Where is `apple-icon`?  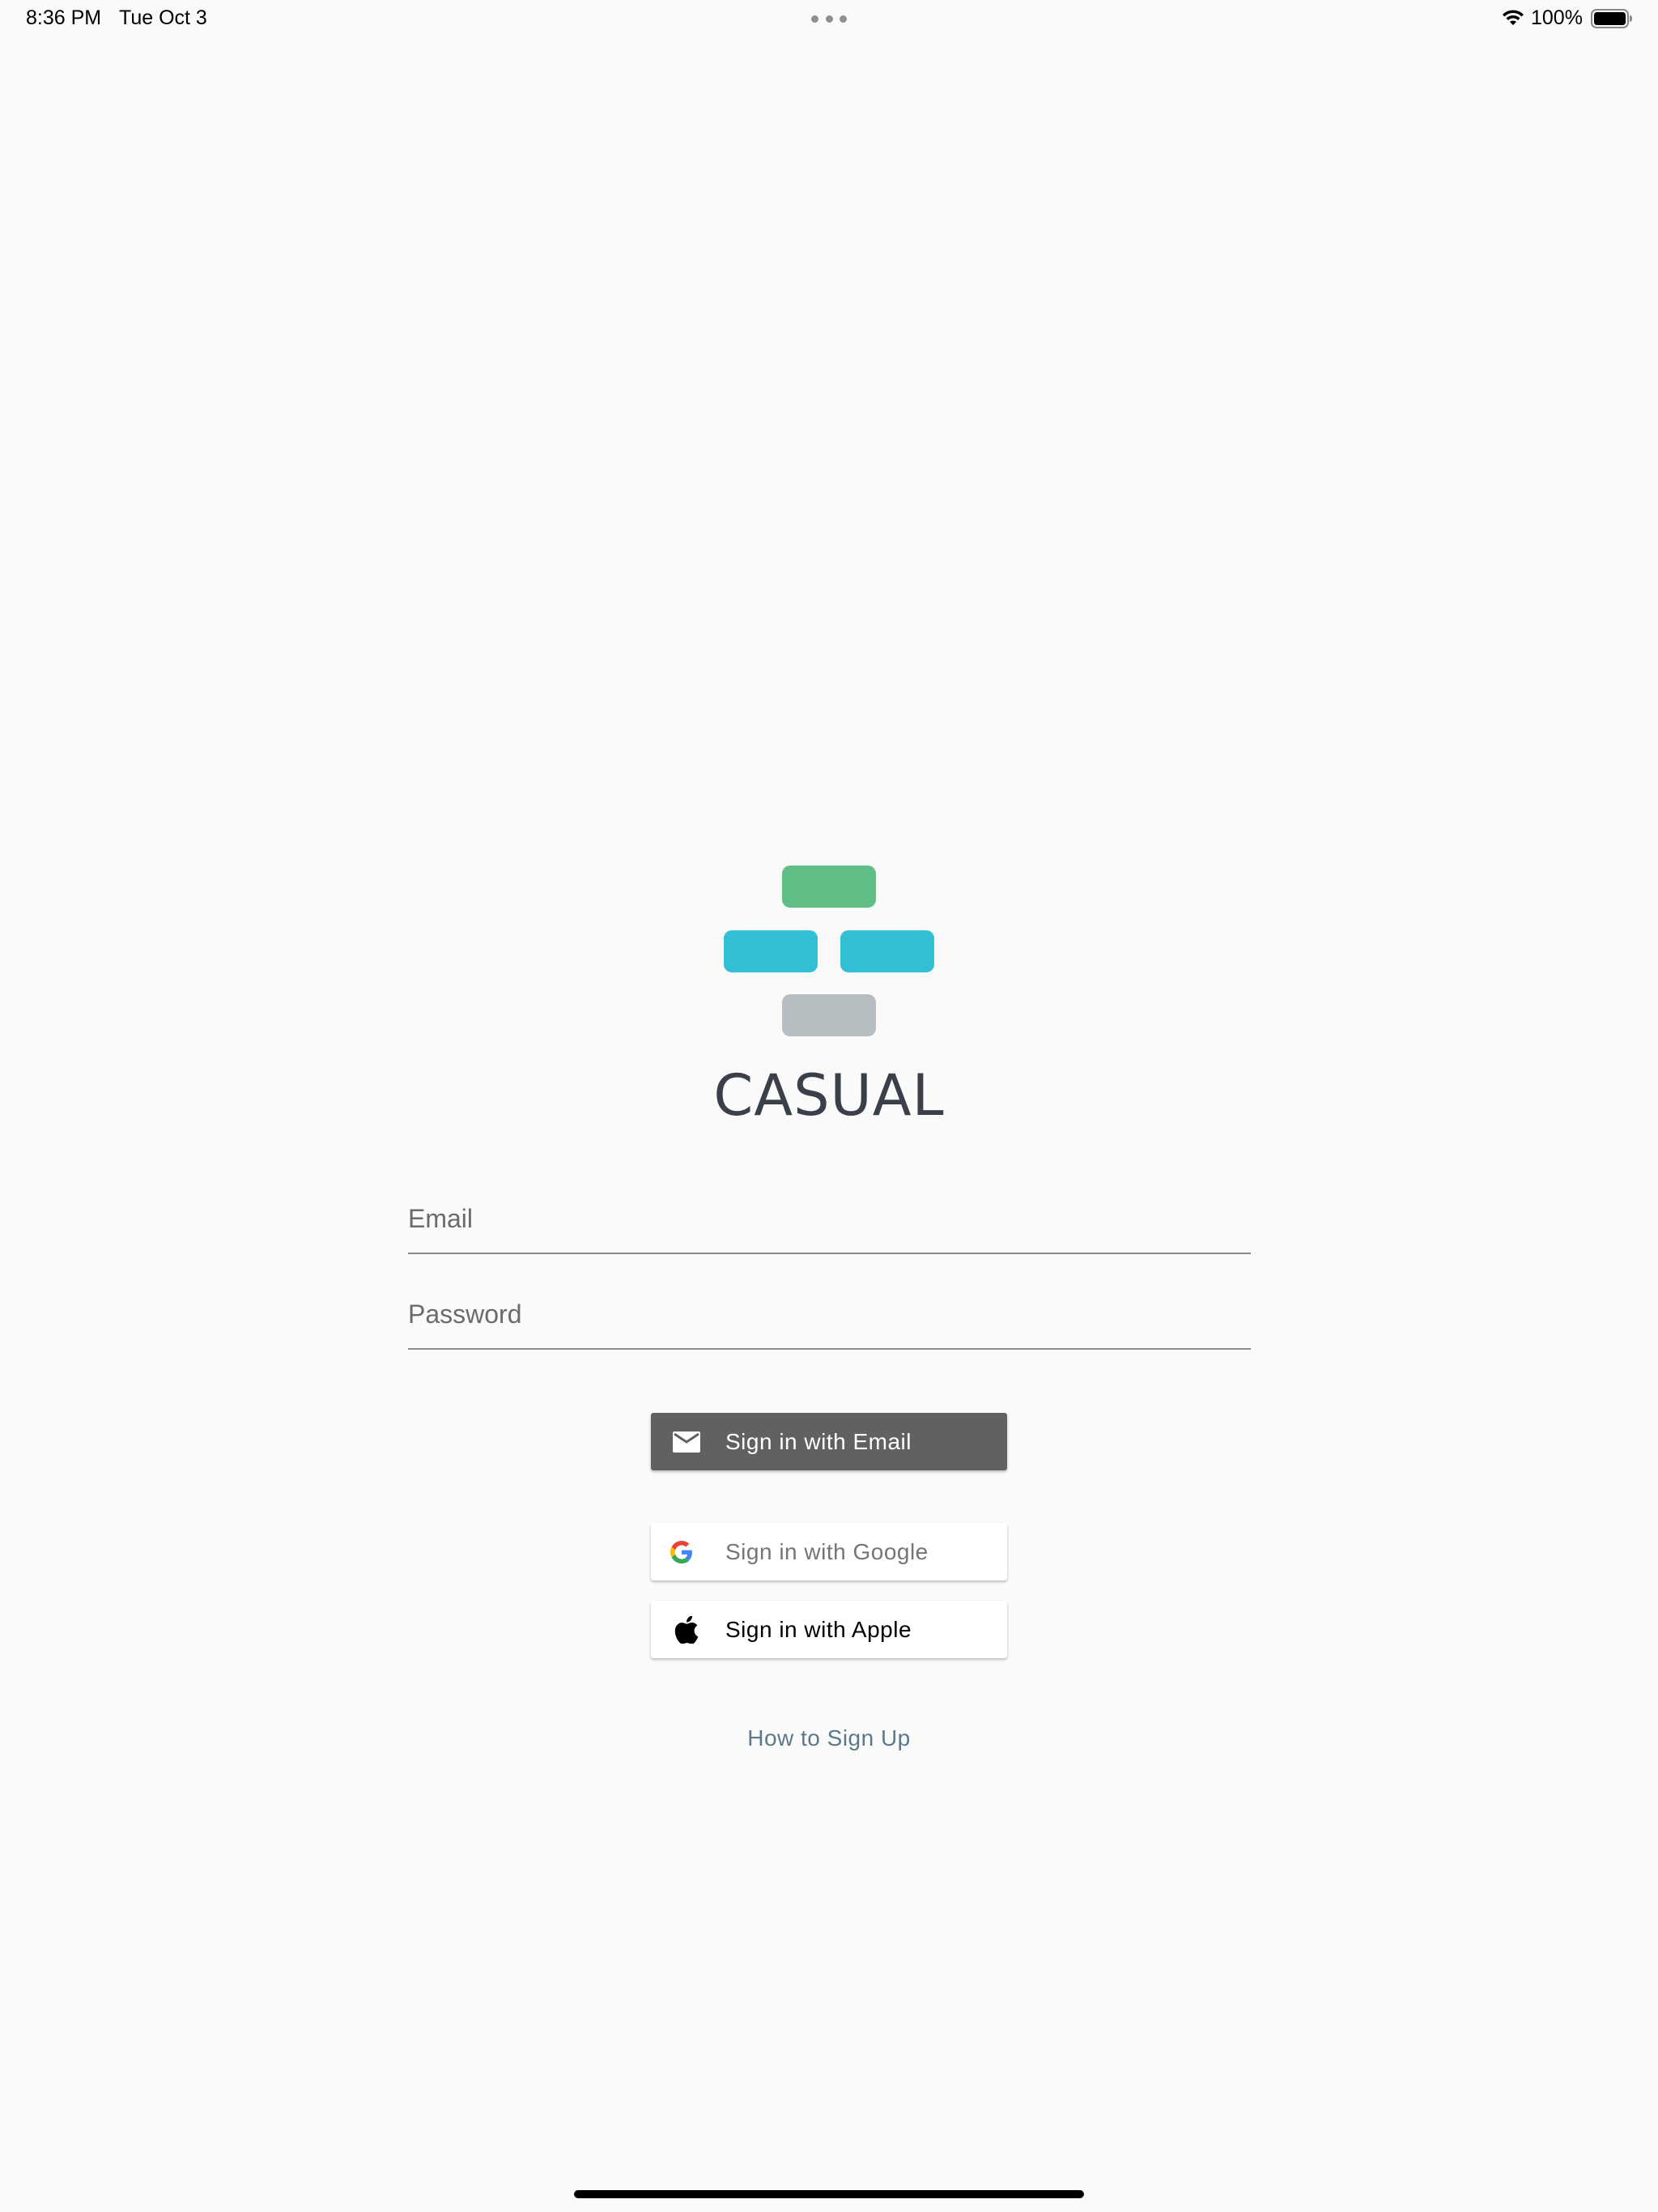
apple-icon is located at coordinates (686, 1630).